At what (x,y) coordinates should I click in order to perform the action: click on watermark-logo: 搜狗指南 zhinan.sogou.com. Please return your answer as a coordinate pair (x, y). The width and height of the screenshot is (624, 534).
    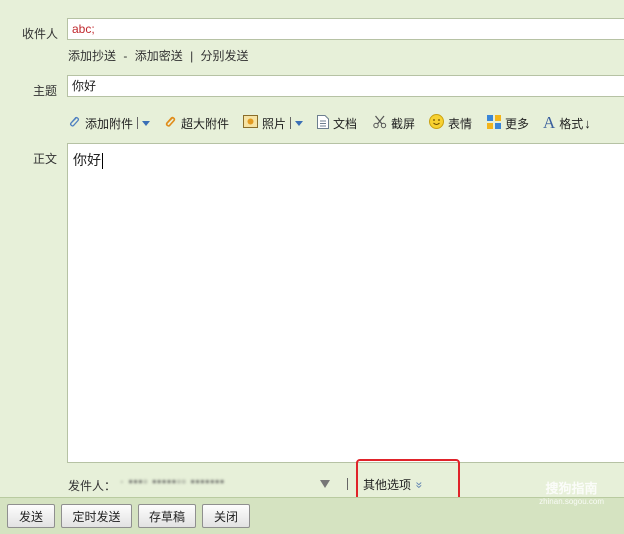
    Looking at the image, I should click on (571, 492).